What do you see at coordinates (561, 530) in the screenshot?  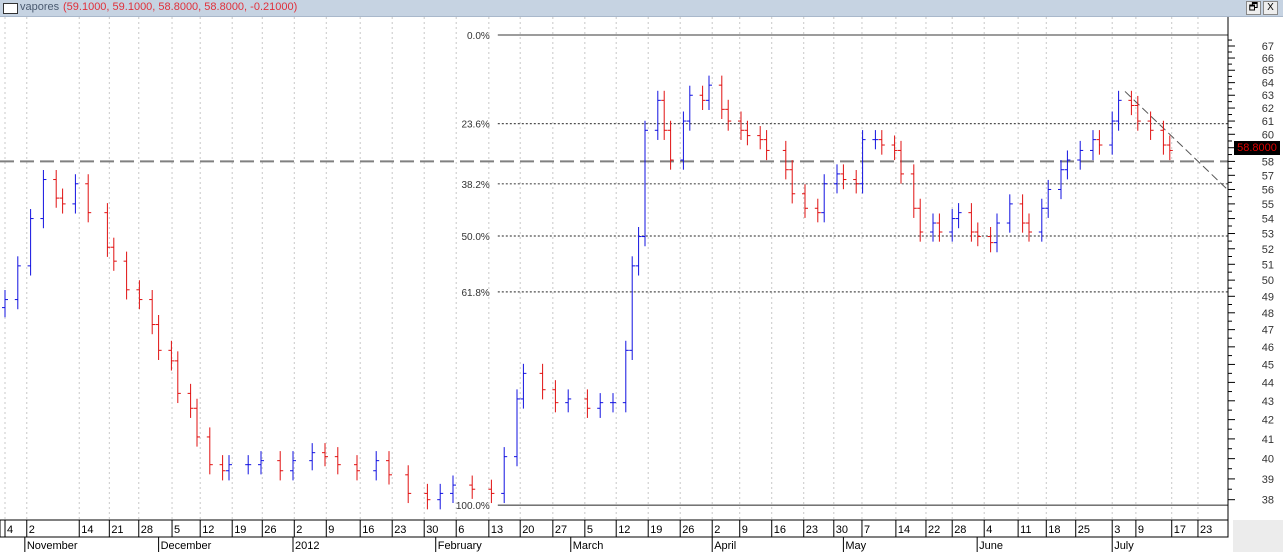 I see `x-tick-label: 27` at bounding box center [561, 530].